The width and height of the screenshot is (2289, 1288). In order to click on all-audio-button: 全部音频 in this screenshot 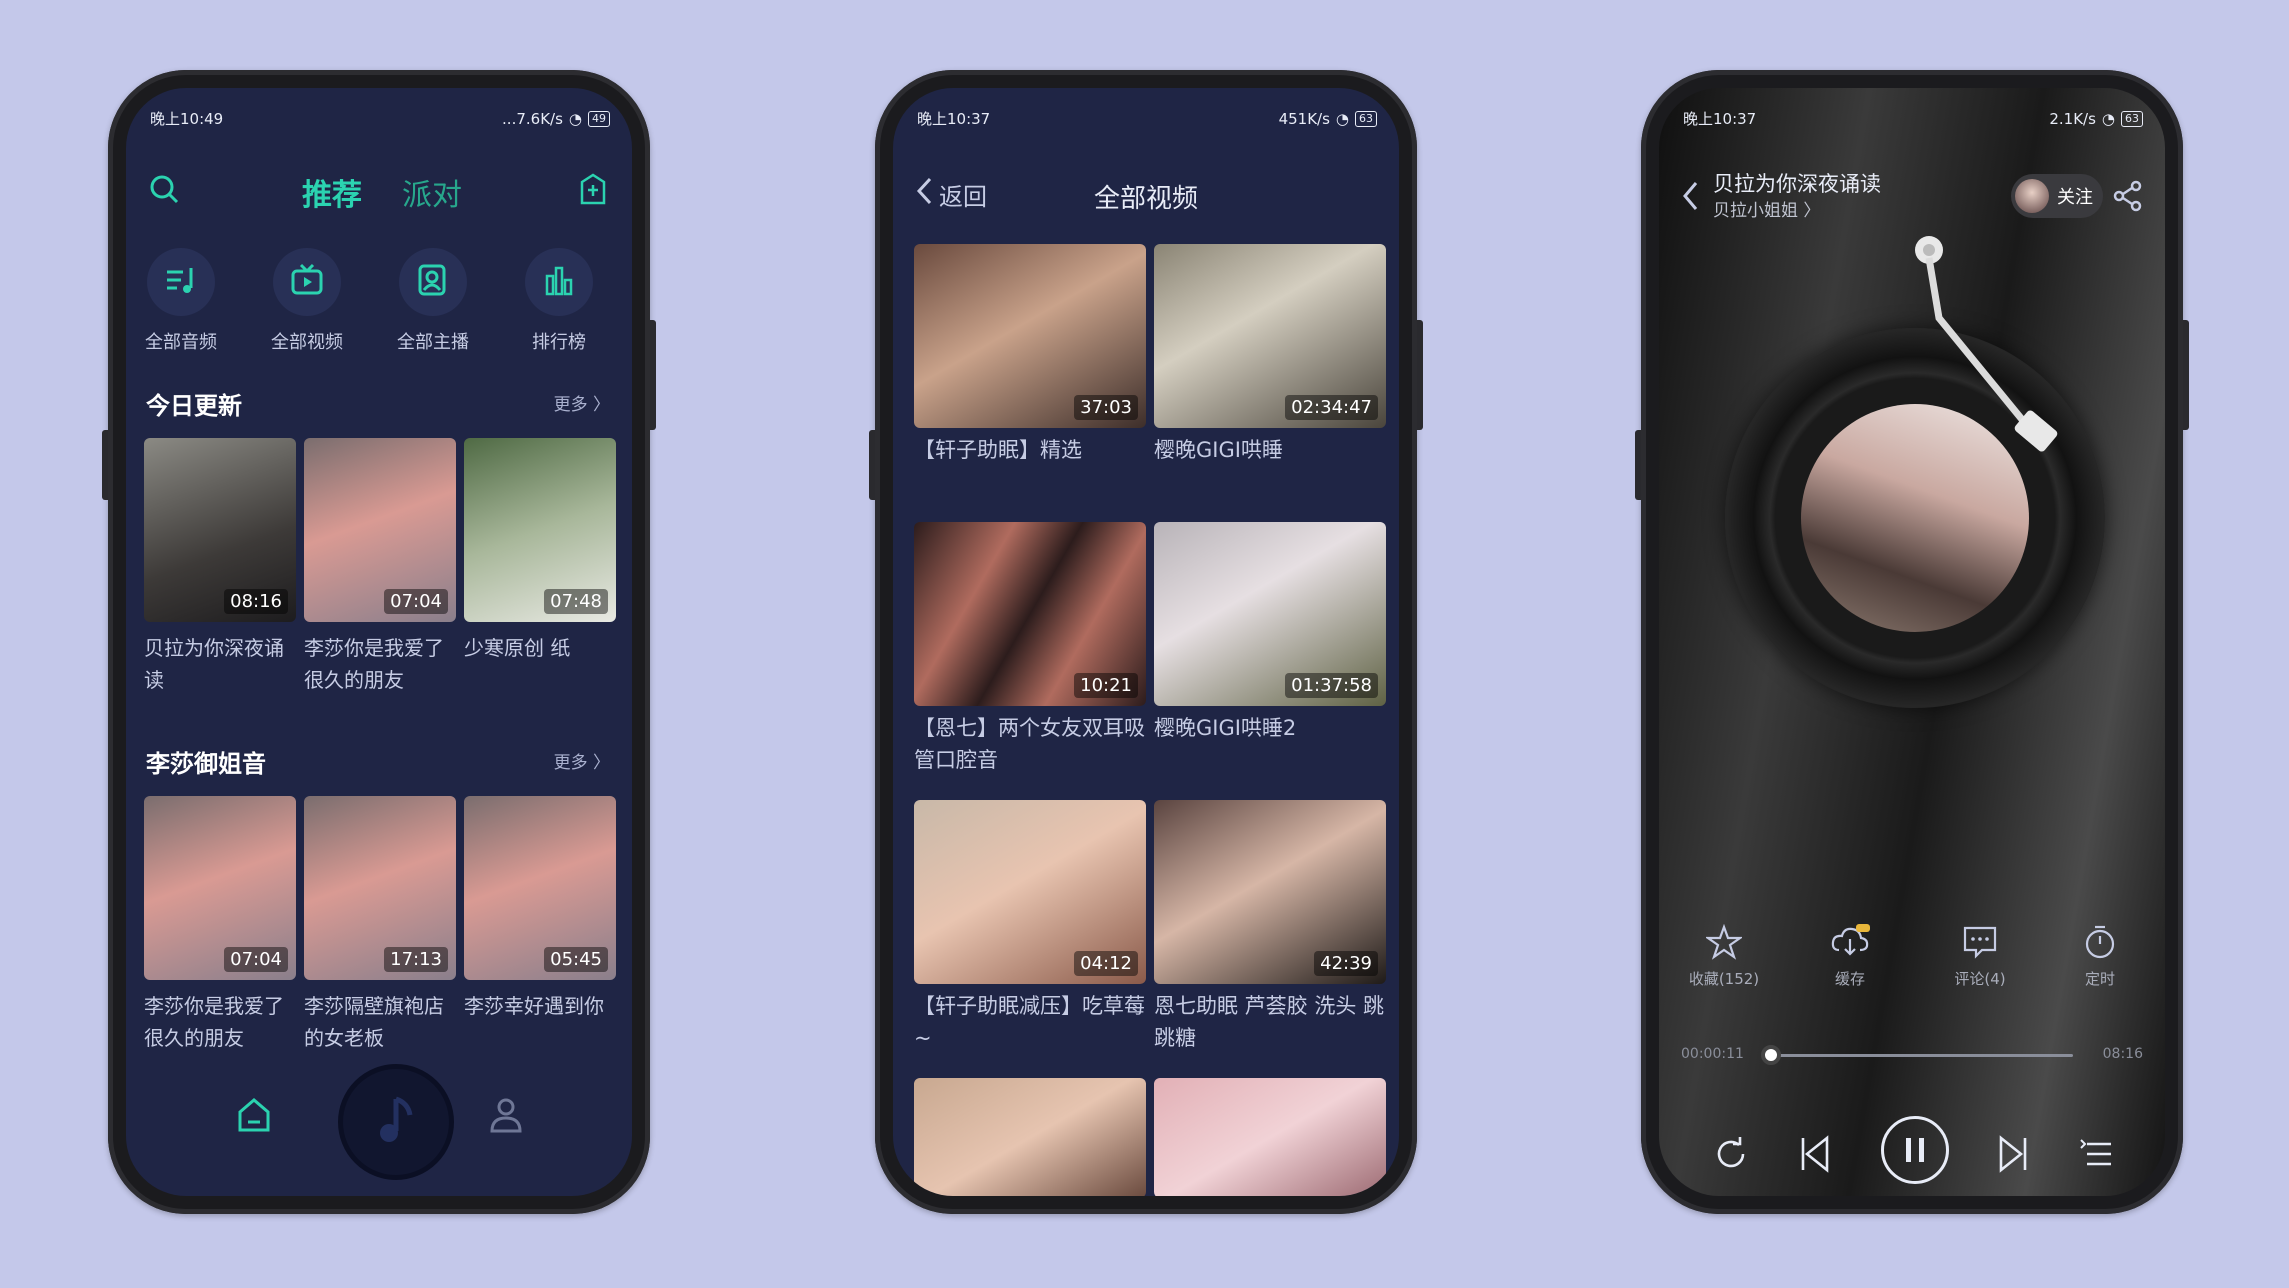, I will do `click(181, 301)`.